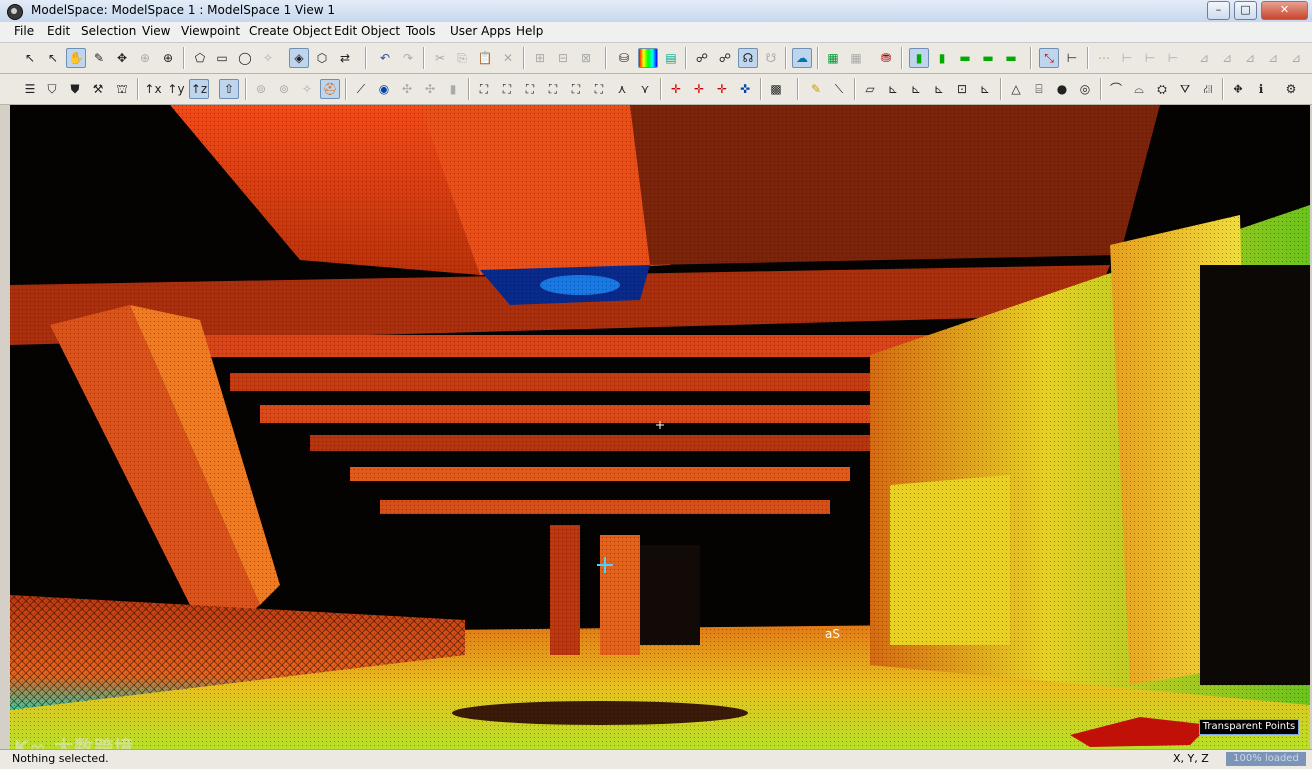 Image resolution: width=1312 pixels, height=769 pixels. Describe the element at coordinates (430, 89) in the screenshot. I see `dim-b-icon: ✣` at that location.